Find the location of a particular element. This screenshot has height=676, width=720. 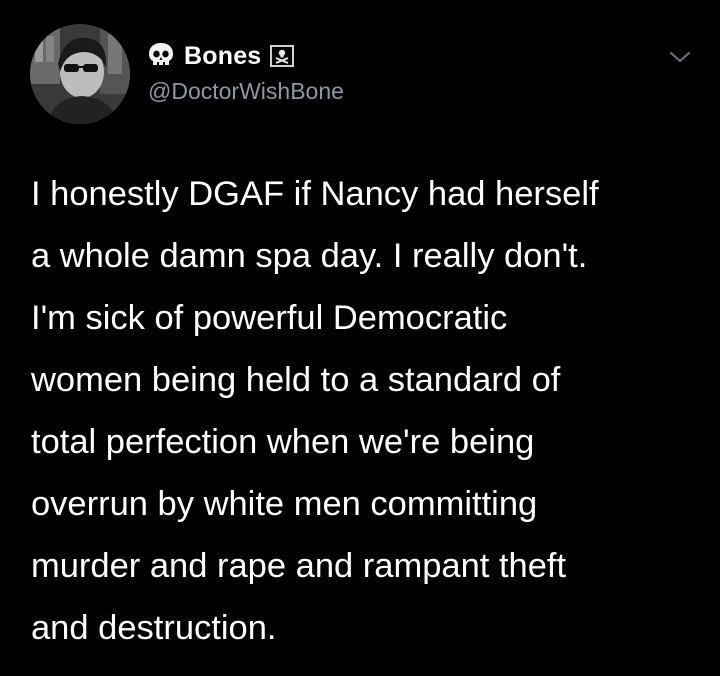

author-name-row: Bones is located at coordinates (221, 56).